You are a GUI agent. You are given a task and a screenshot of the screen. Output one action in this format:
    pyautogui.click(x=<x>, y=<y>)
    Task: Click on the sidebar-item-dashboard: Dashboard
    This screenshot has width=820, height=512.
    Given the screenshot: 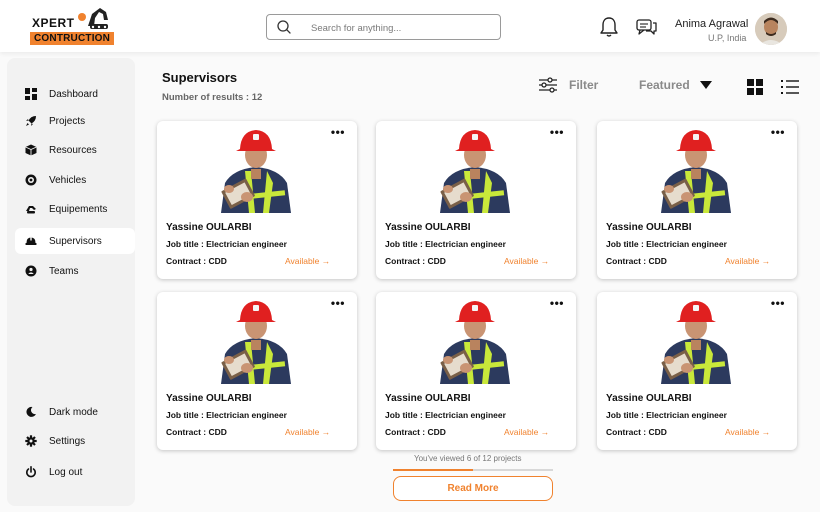 What is the action you would take?
    pyautogui.click(x=75, y=94)
    